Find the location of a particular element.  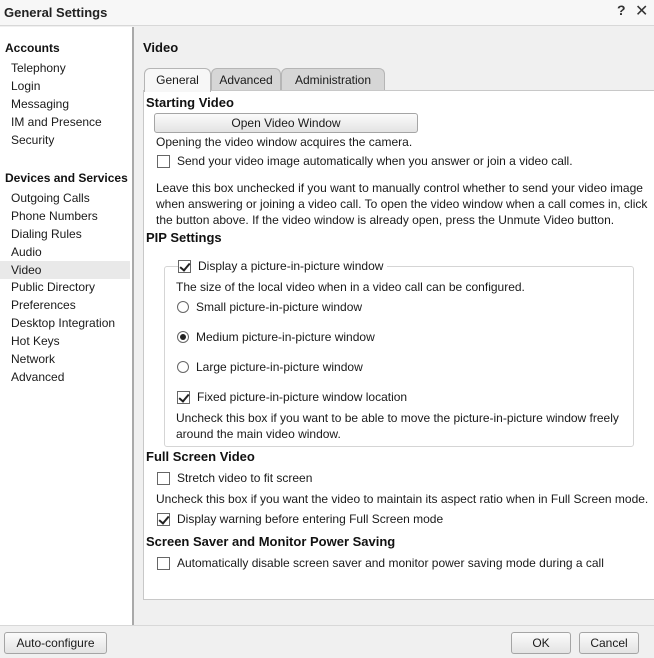

cancel-button: Cancel is located at coordinates (609, 643).